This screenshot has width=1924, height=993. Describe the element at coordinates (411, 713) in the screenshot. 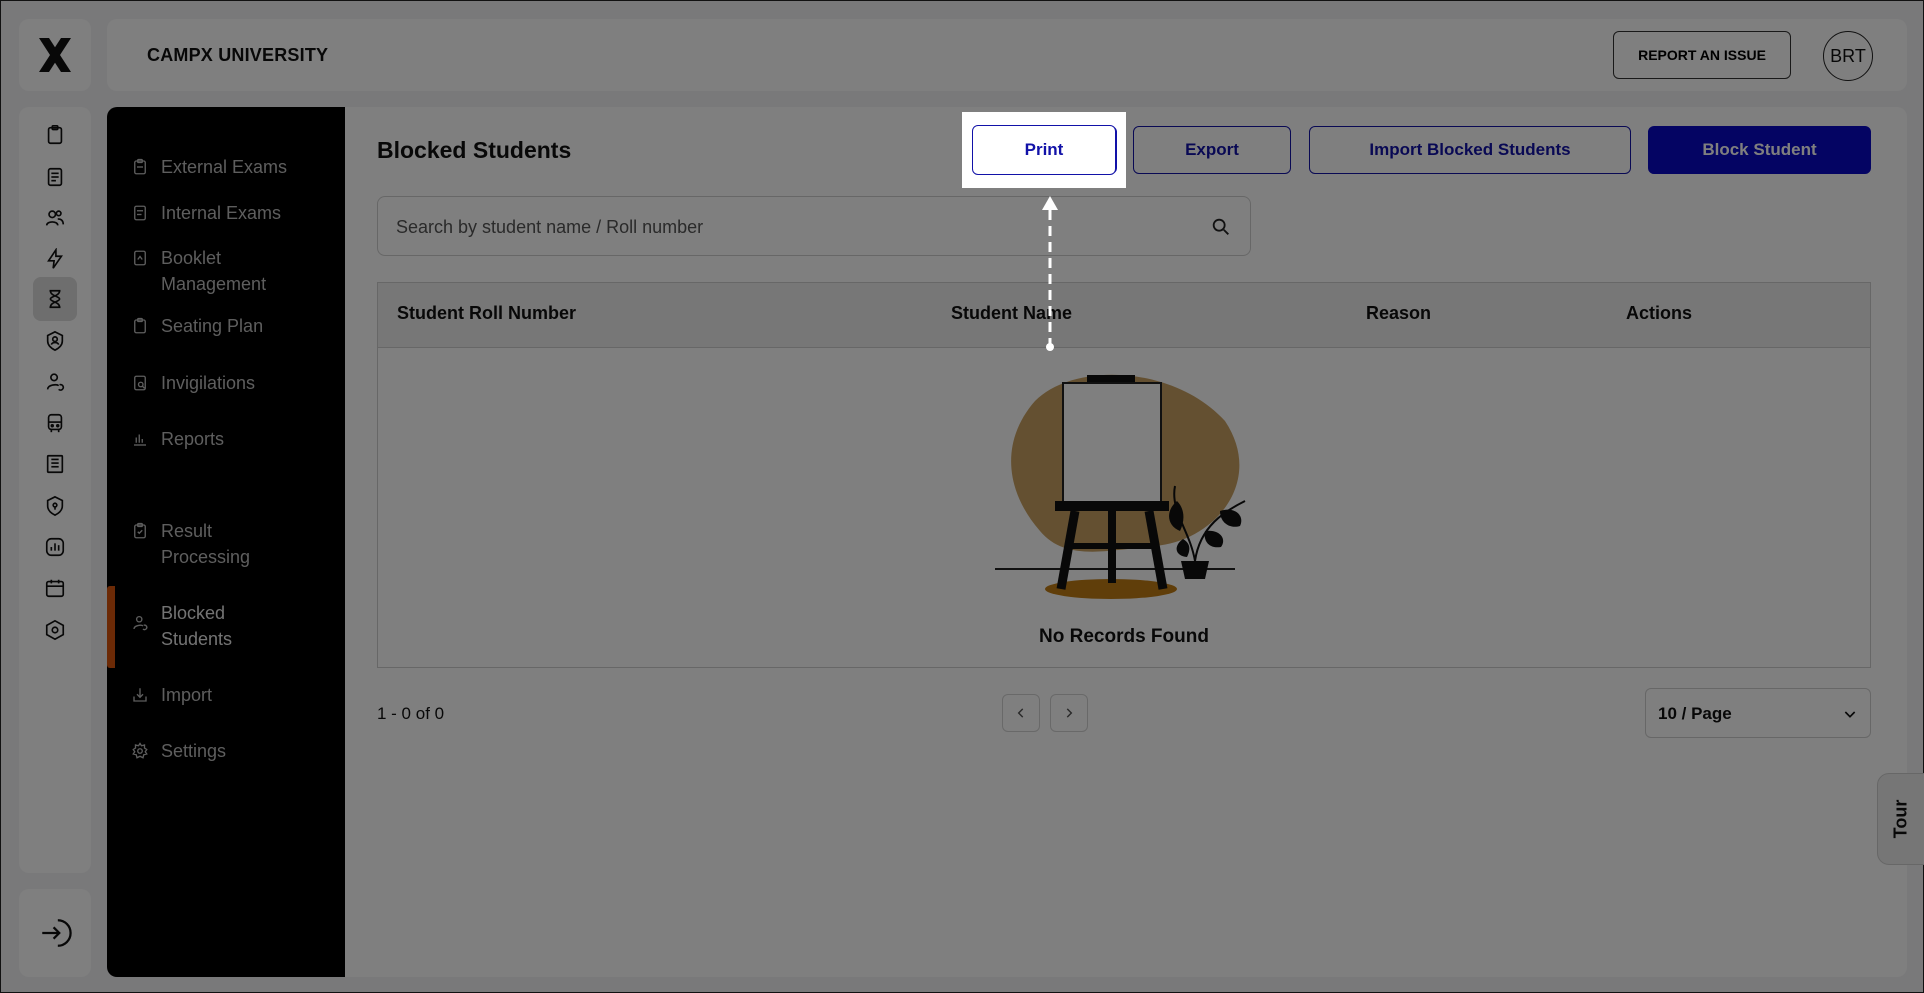

I see `pagination-summary: 1 - 0 of 0` at that location.